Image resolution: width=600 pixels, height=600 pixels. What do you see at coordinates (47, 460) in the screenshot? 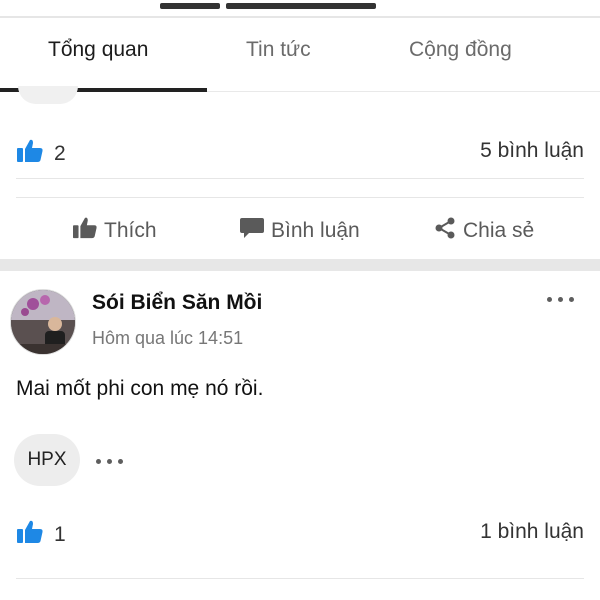
I see `tag-pill: HPX` at bounding box center [47, 460].